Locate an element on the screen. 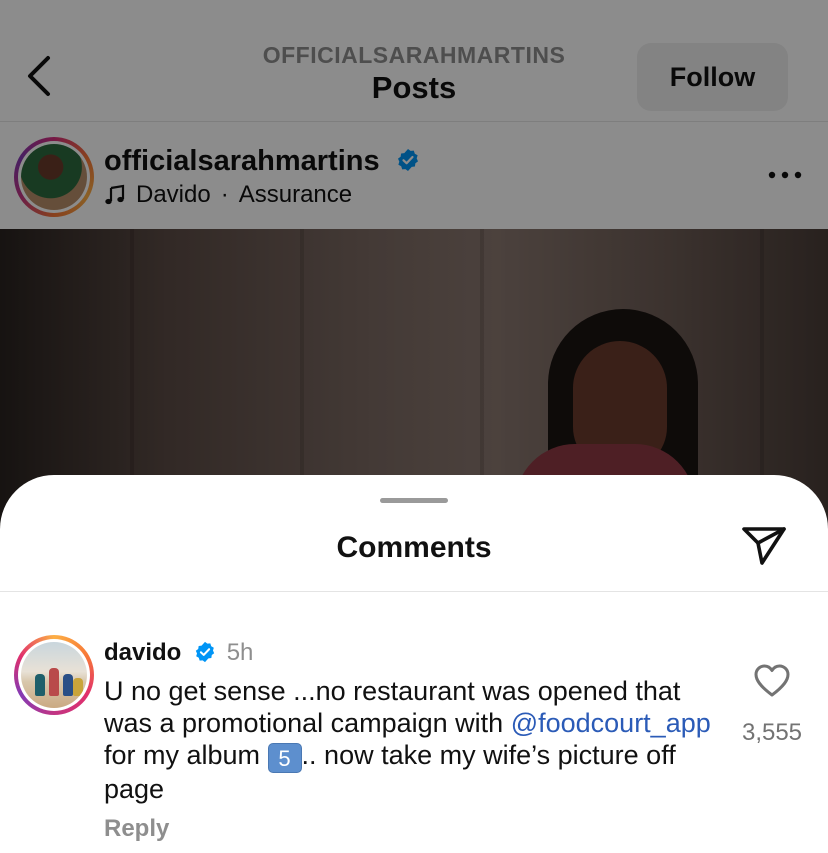 This screenshot has height=853, width=828. comment-time: 5h is located at coordinates (240, 652).